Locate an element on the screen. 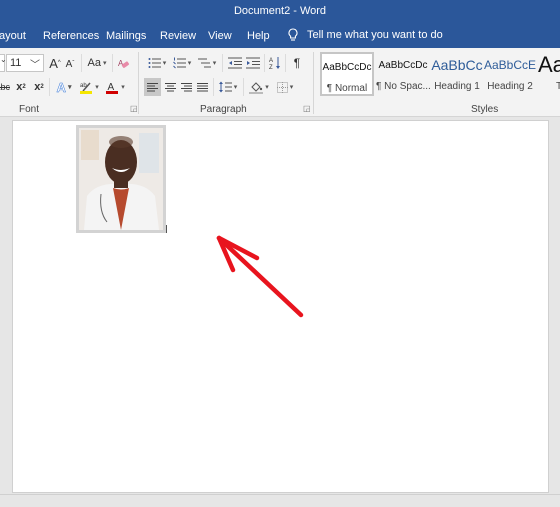 The height and width of the screenshot is (507, 560). align-left-icon is located at coordinates (152, 86).